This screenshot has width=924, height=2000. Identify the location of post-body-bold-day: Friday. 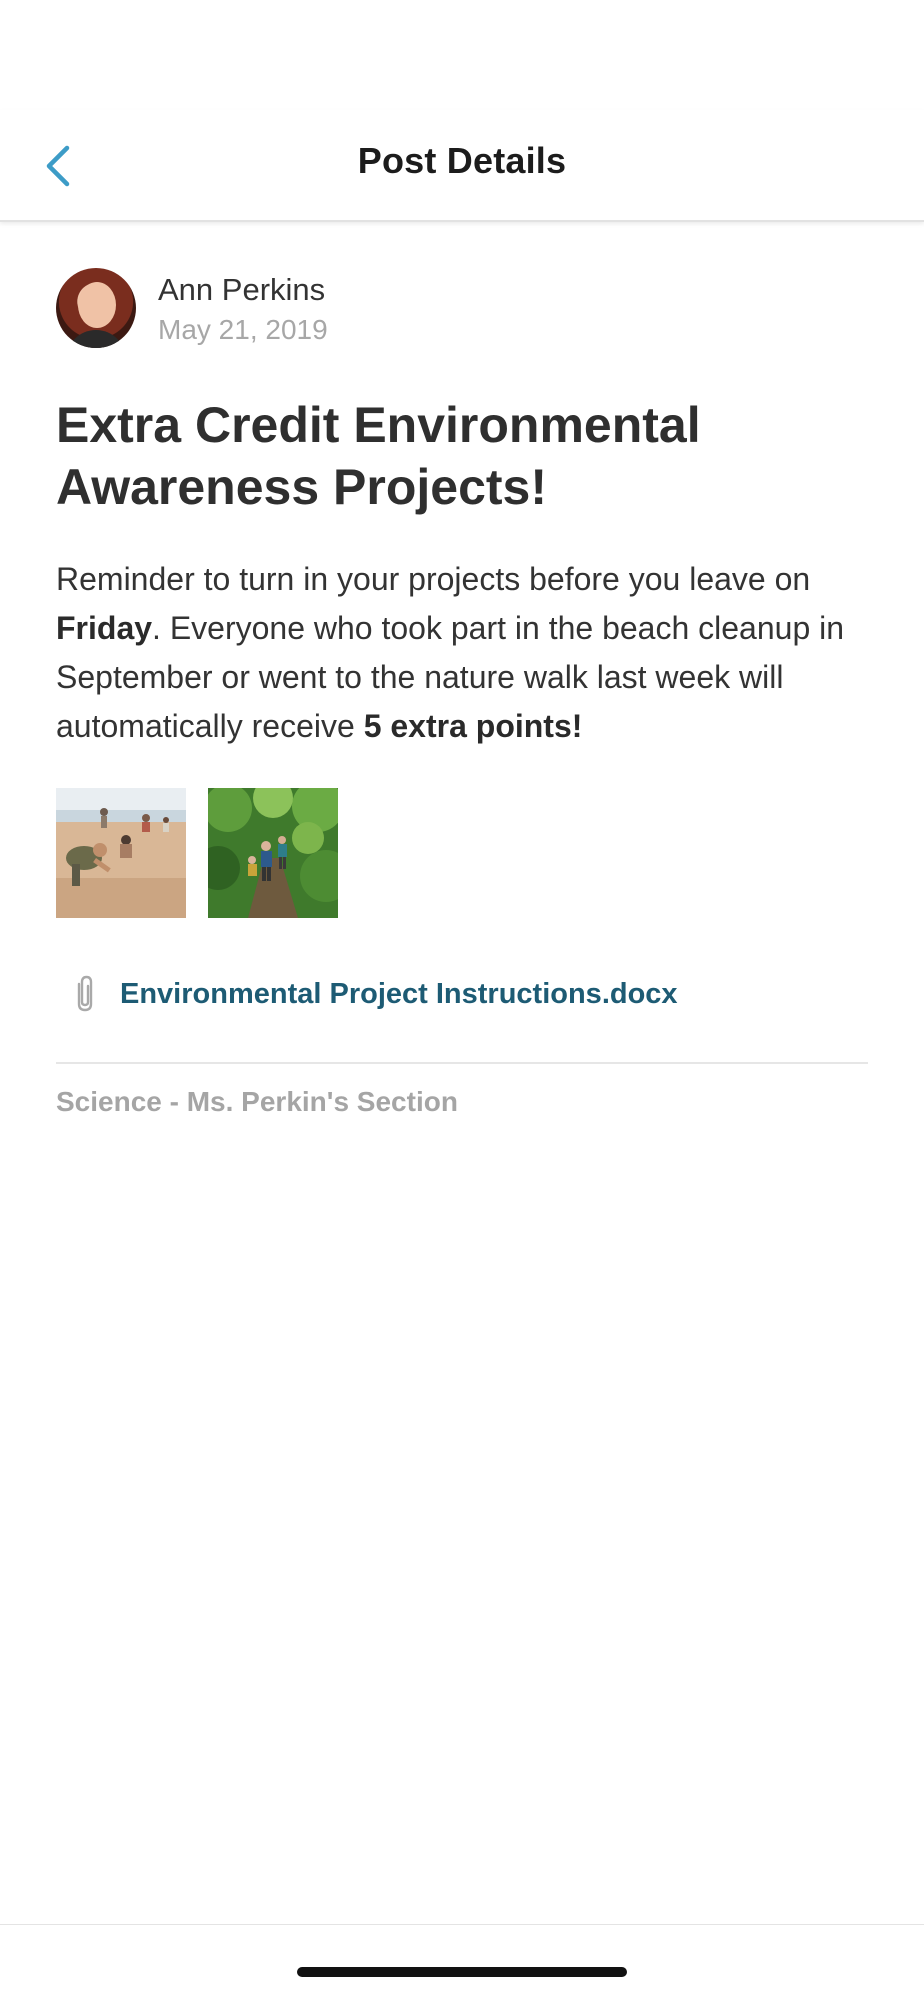
(104, 628).